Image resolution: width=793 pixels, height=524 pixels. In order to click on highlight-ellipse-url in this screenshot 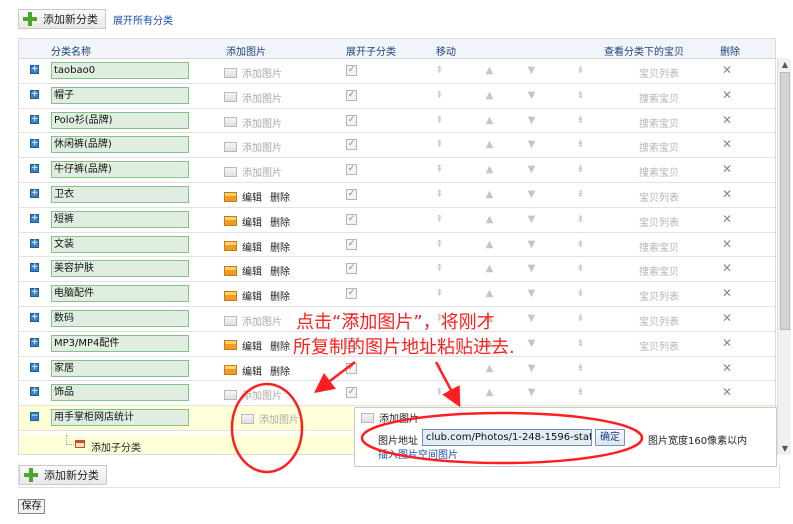, I will do `click(502, 438)`.